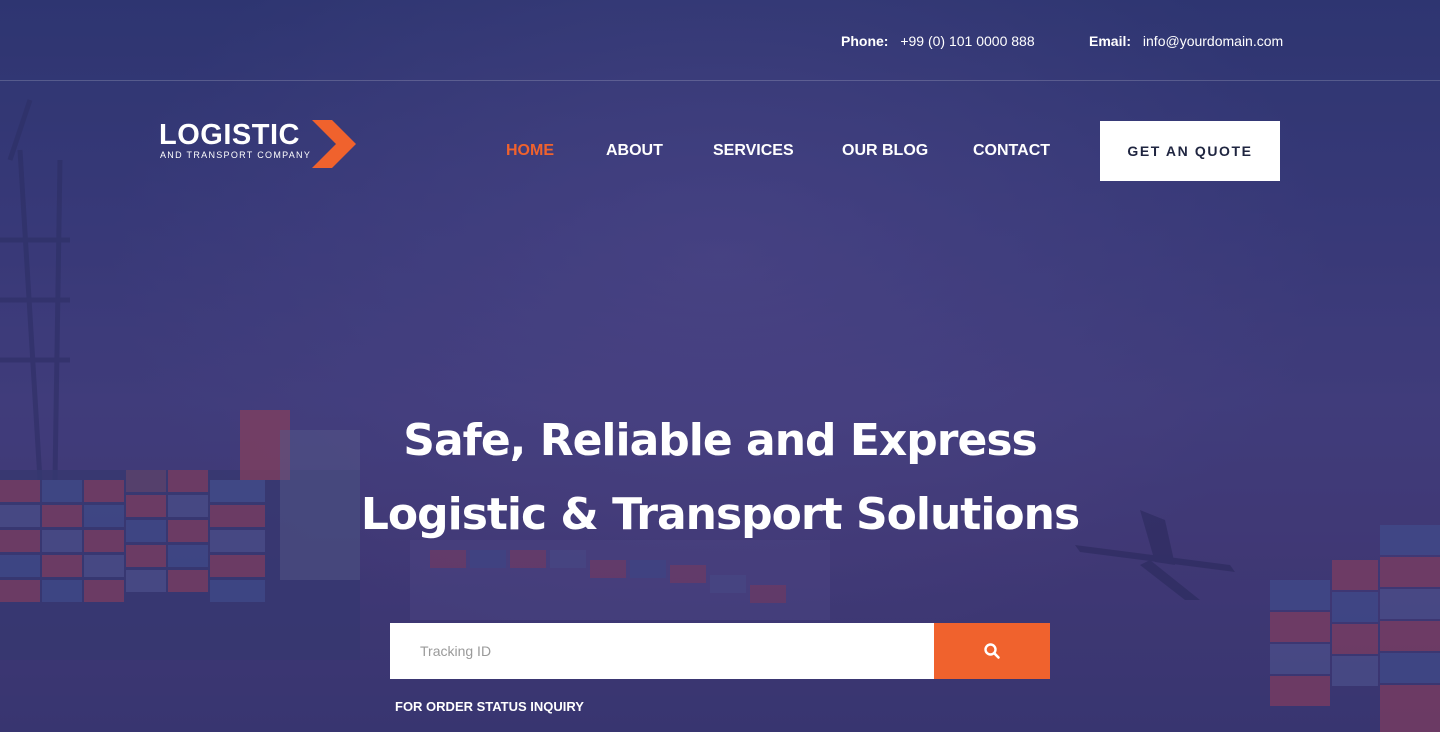 This screenshot has width=1440, height=732. I want to click on logo-wordmark: LOGISTIC, so click(229, 135).